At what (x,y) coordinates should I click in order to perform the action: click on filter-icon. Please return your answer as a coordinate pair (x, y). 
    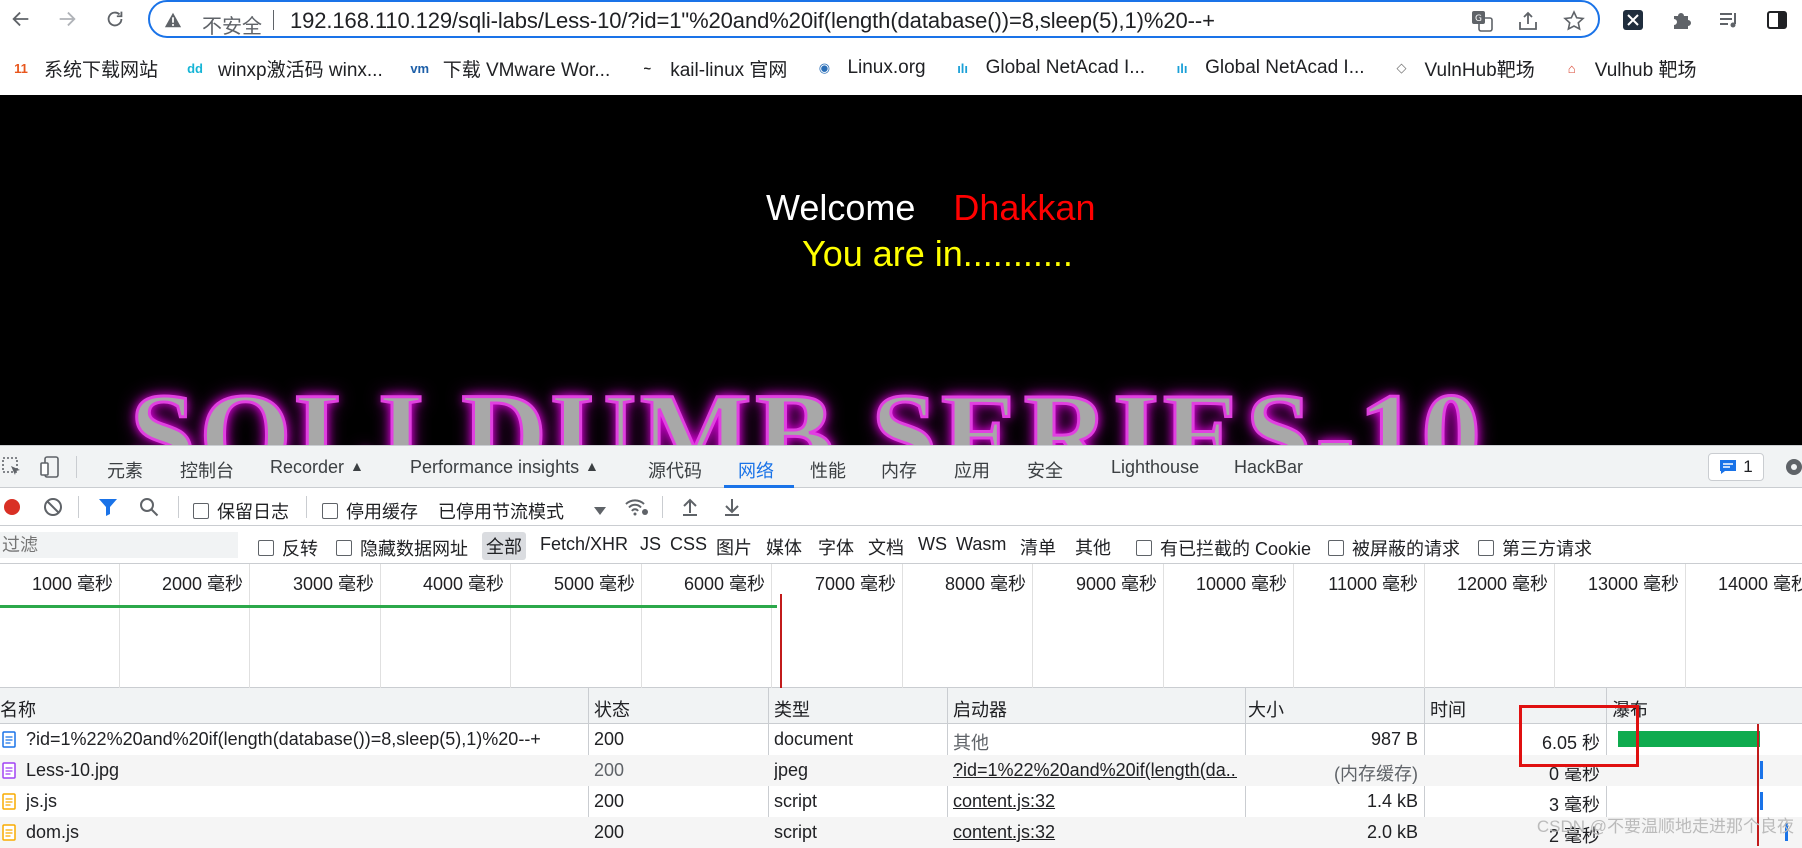
    Looking at the image, I should click on (108, 507).